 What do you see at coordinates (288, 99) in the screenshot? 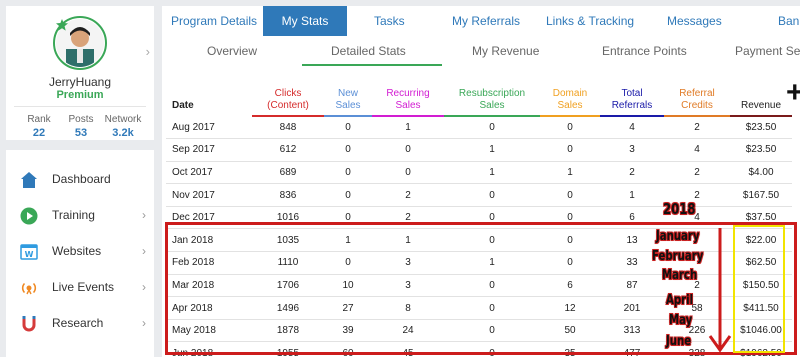
I see `col-header-clicks: Clicks (Content)` at bounding box center [288, 99].